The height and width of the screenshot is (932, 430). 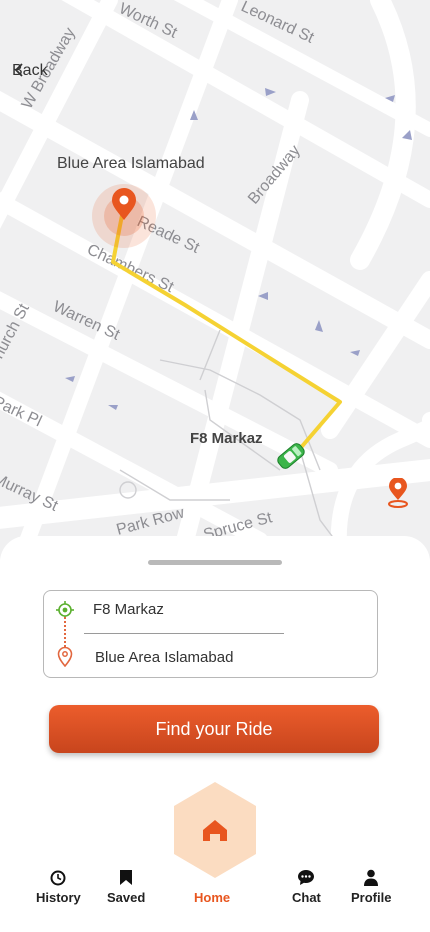 What do you see at coordinates (164, 657) in the screenshot?
I see `destination-field: Blue Area Islamabad` at bounding box center [164, 657].